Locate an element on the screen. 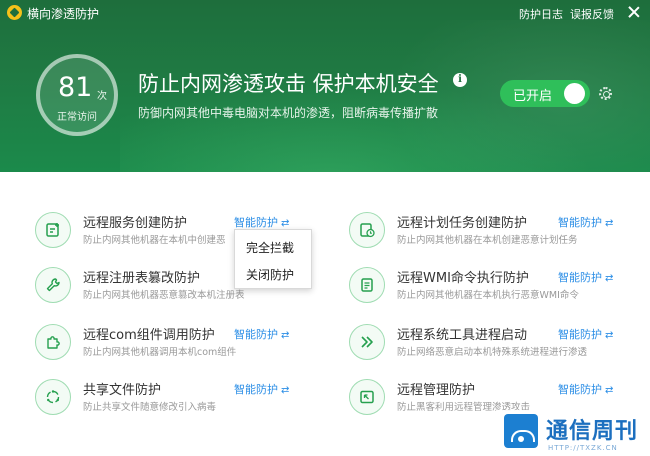  item-desc: 防止共享文件随意修改引入病毒 is located at coordinates (150, 407).